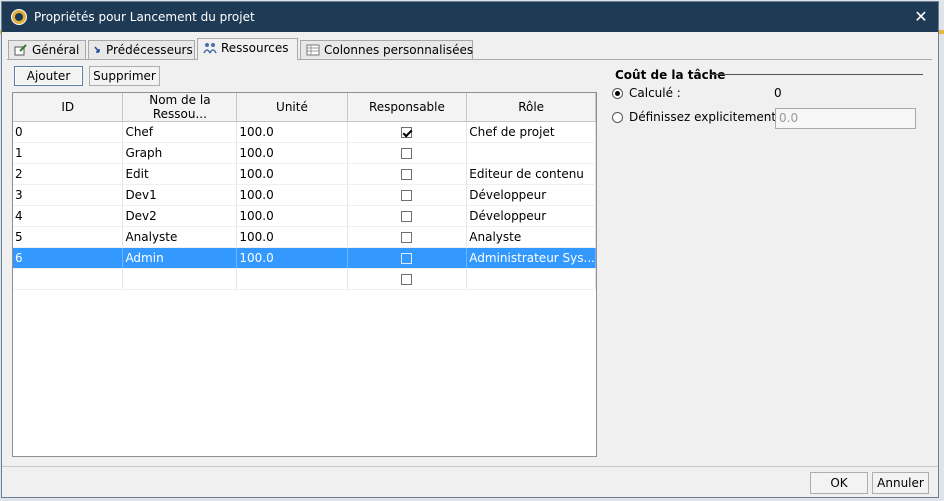 The height and width of the screenshot is (501, 944). What do you see at coordinates (469, 59) in the screenshot?
I see `tab-divider` at bounding box center [469, 59].